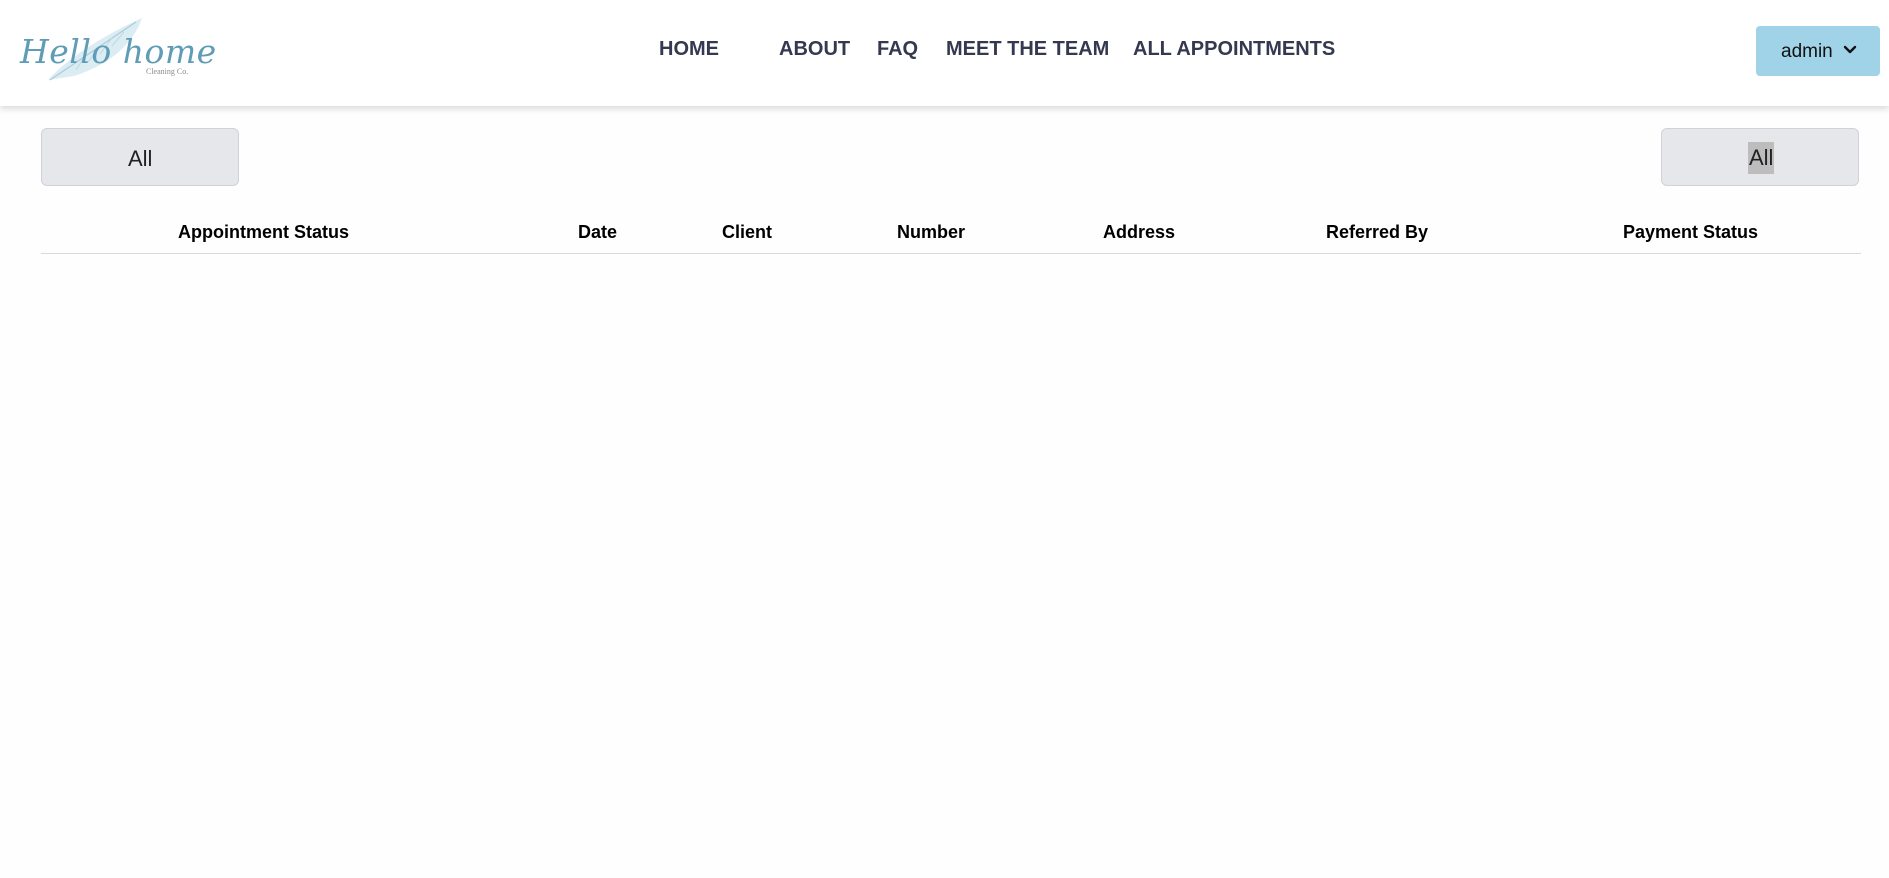 The height and width of the screenshot is (878, 1889). I want to click on payment-filter-button: All, so click(1760, 157).